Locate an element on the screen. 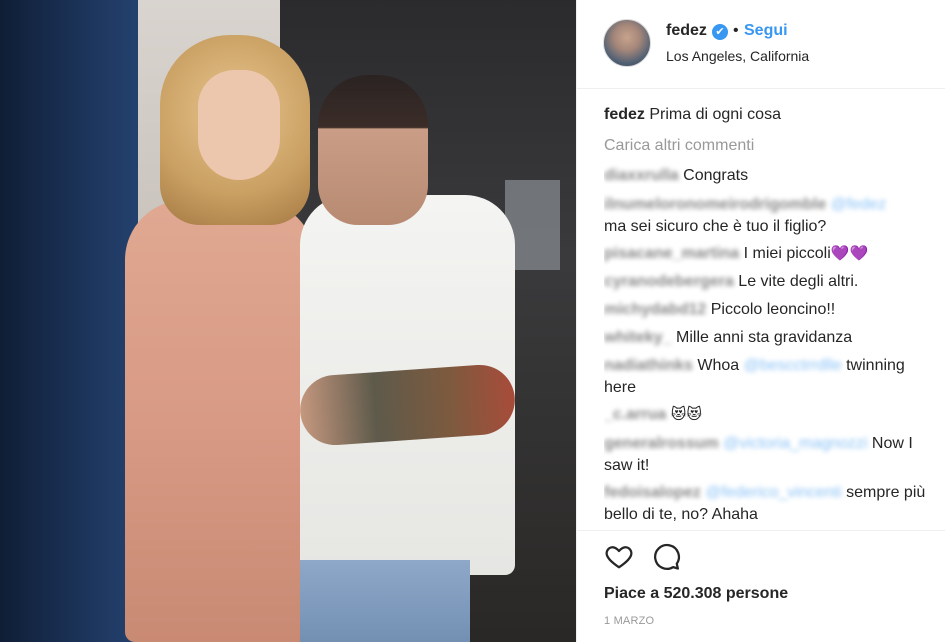  purple-heart-emoji-icon: 💜💜 is located at coordinates (849, 253).